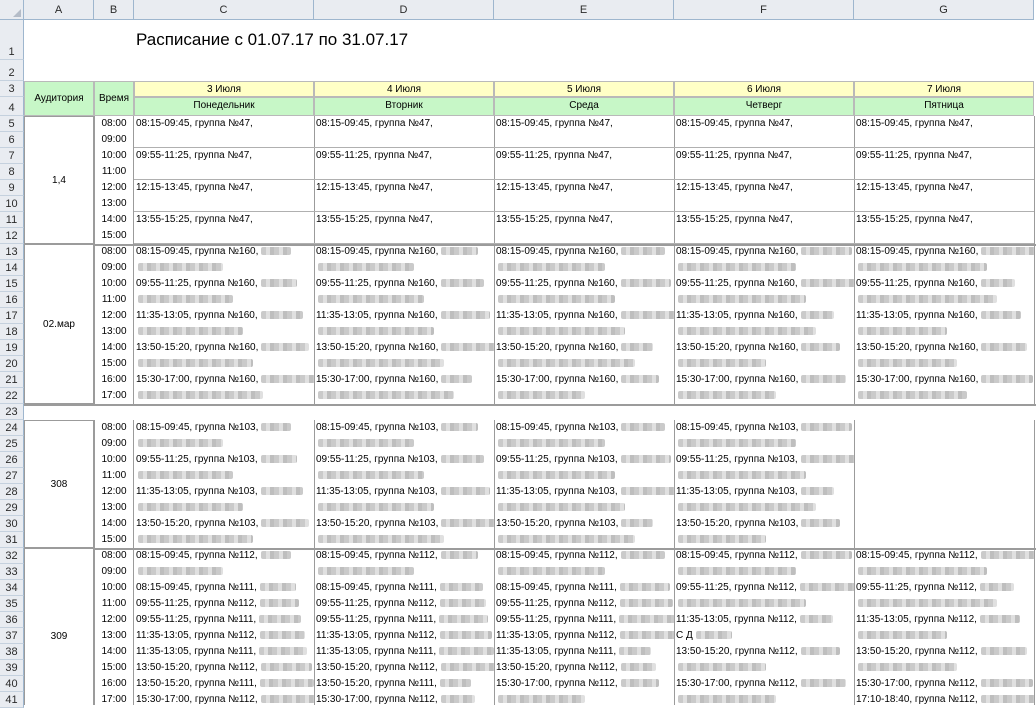 The height and width of the screenshot is (708, 1036). Describe the element at coordinates (12, 412) in the screenshot. I see `row-header-23: 23` at that location.